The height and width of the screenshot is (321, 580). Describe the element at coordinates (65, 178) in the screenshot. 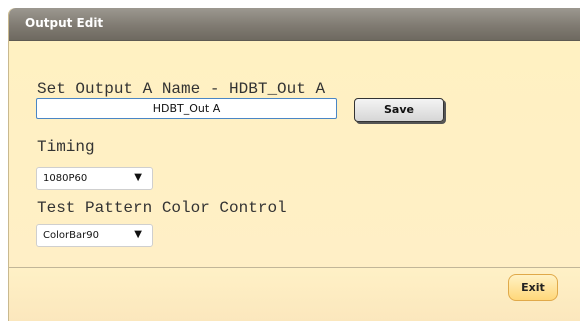

I see `timing-selected-value: 1080P60` at that location.